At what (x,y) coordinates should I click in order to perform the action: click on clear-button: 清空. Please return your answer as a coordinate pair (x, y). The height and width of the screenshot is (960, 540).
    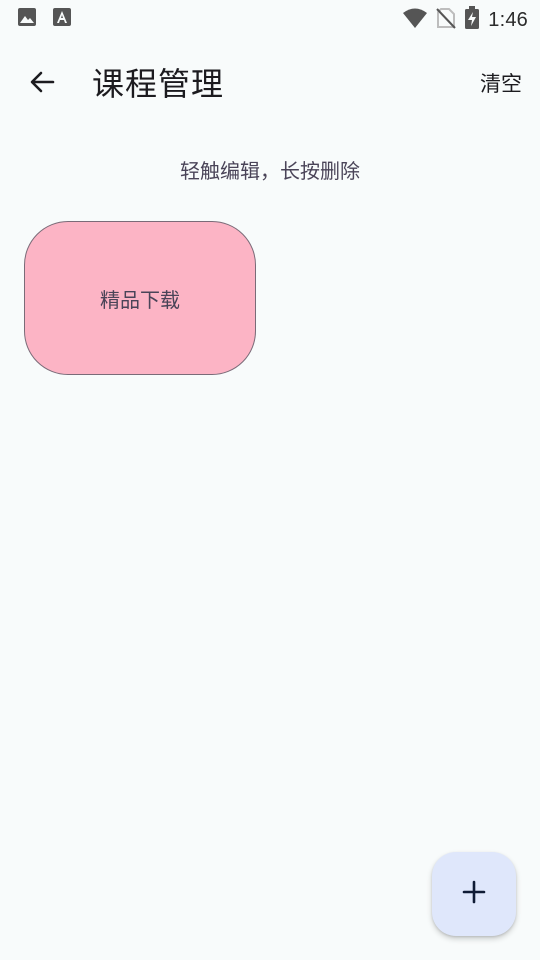
    Looking at the image, I should click on (501, 84).